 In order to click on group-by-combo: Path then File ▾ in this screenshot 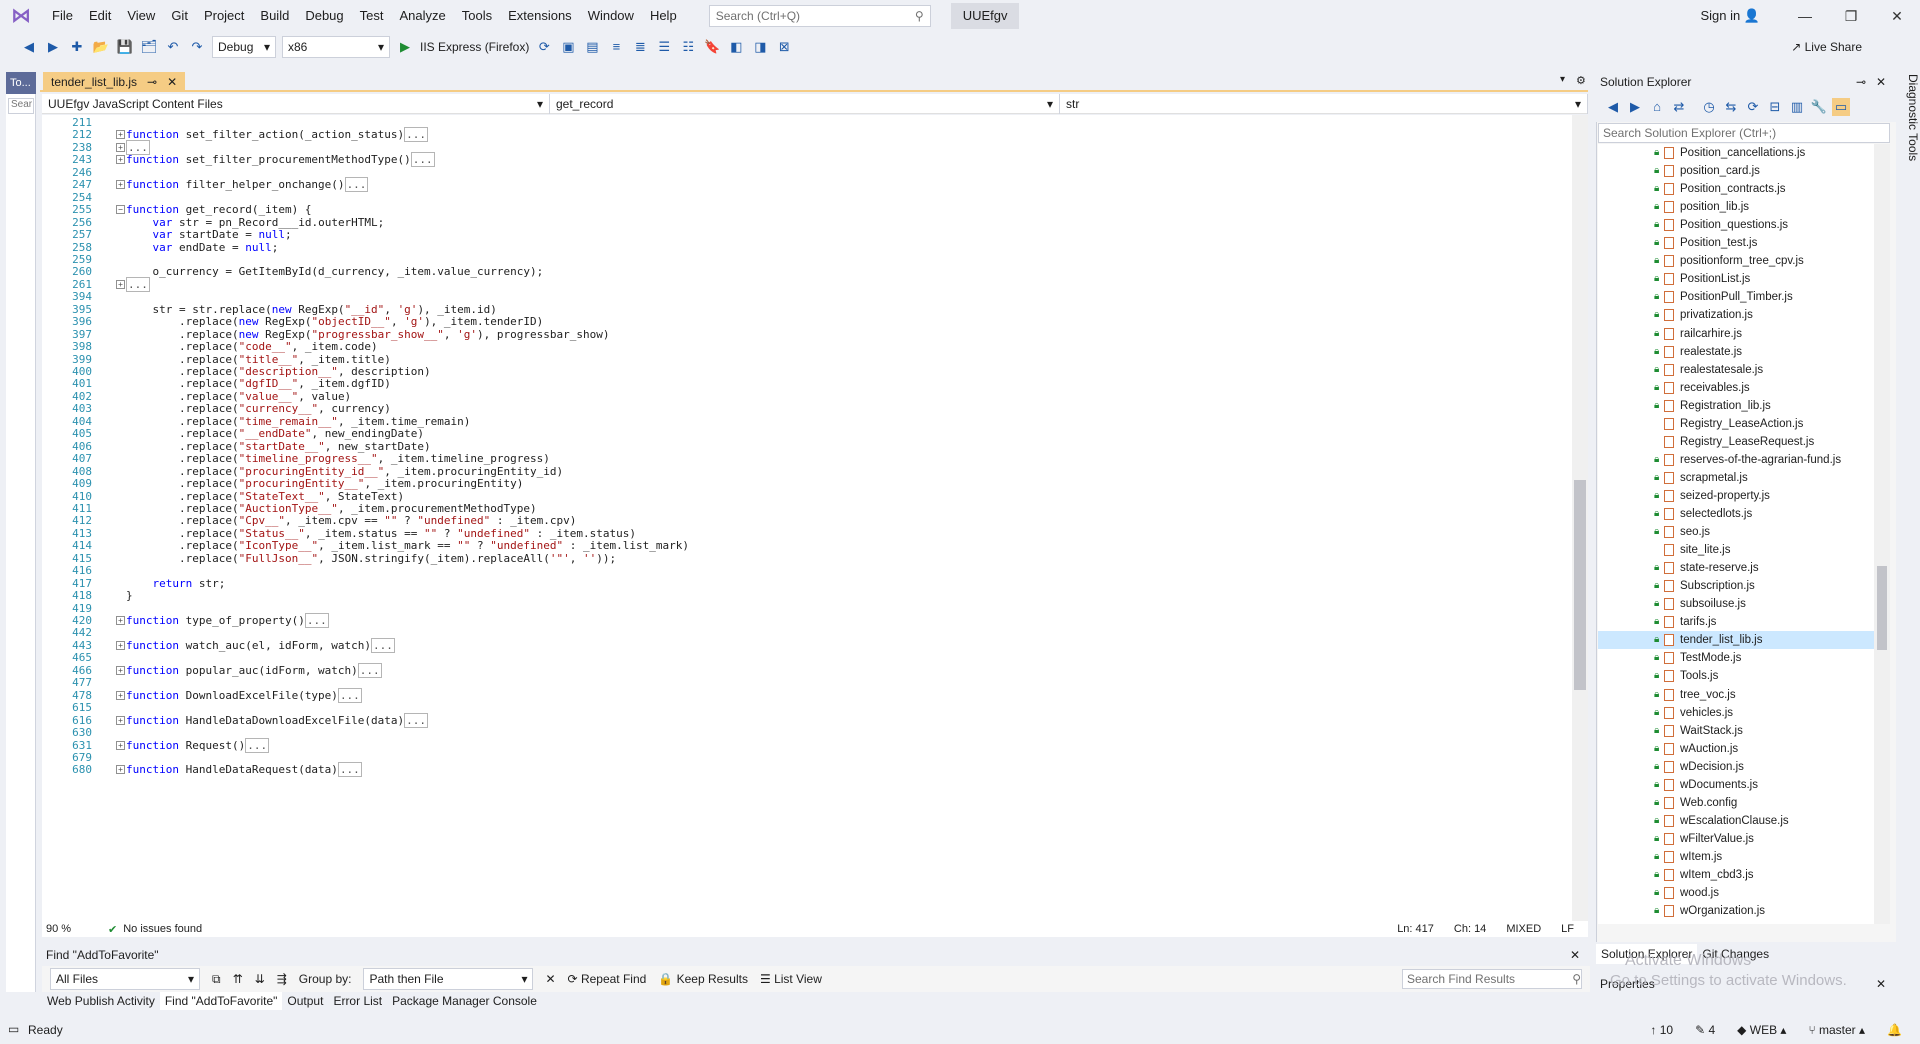, I will do `click(448, 979)`.